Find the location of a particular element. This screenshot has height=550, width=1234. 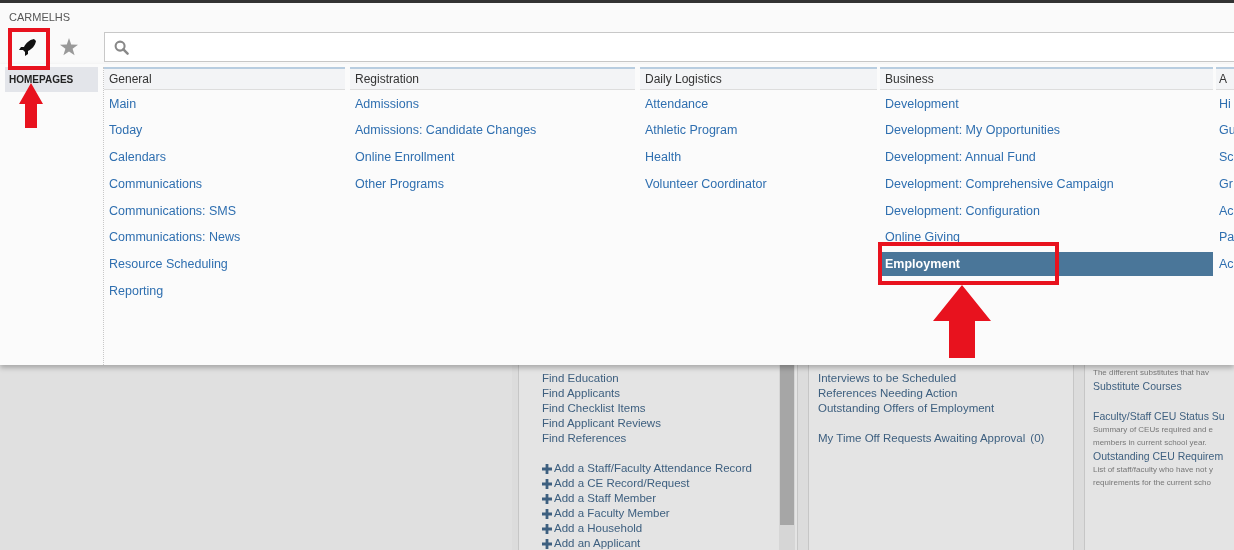

add-link: Add a Staff Member is located at coordinates (669, 498).